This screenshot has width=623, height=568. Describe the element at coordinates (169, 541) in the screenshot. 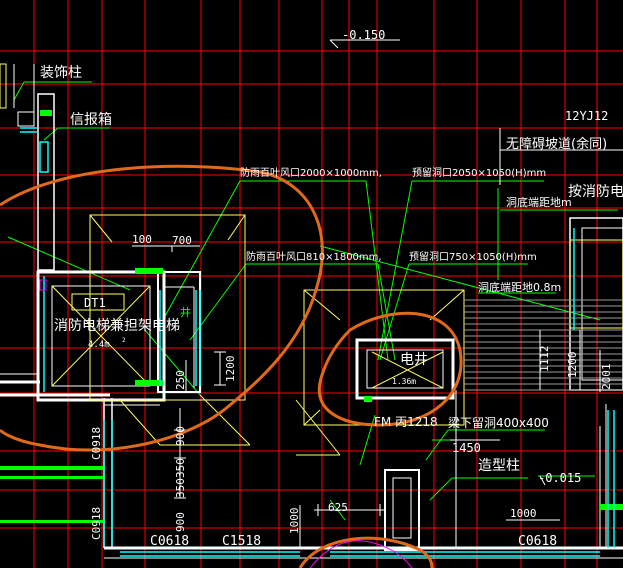

I see `window-c0618-a: C0618` at that location.